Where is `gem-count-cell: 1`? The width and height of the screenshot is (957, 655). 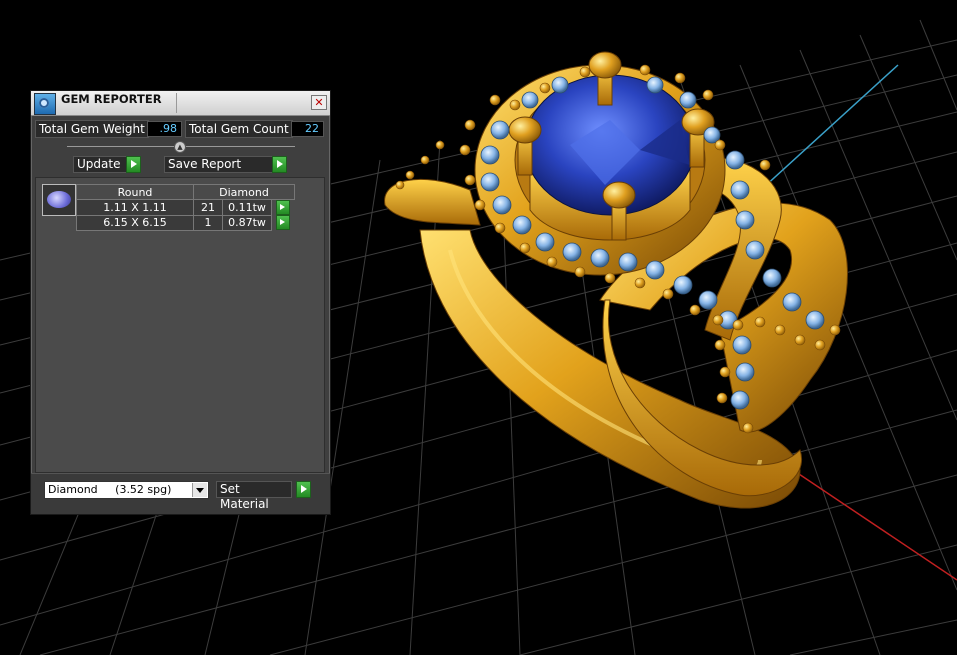 gem-count-cell: 1 is located at coordinates (208, 222).